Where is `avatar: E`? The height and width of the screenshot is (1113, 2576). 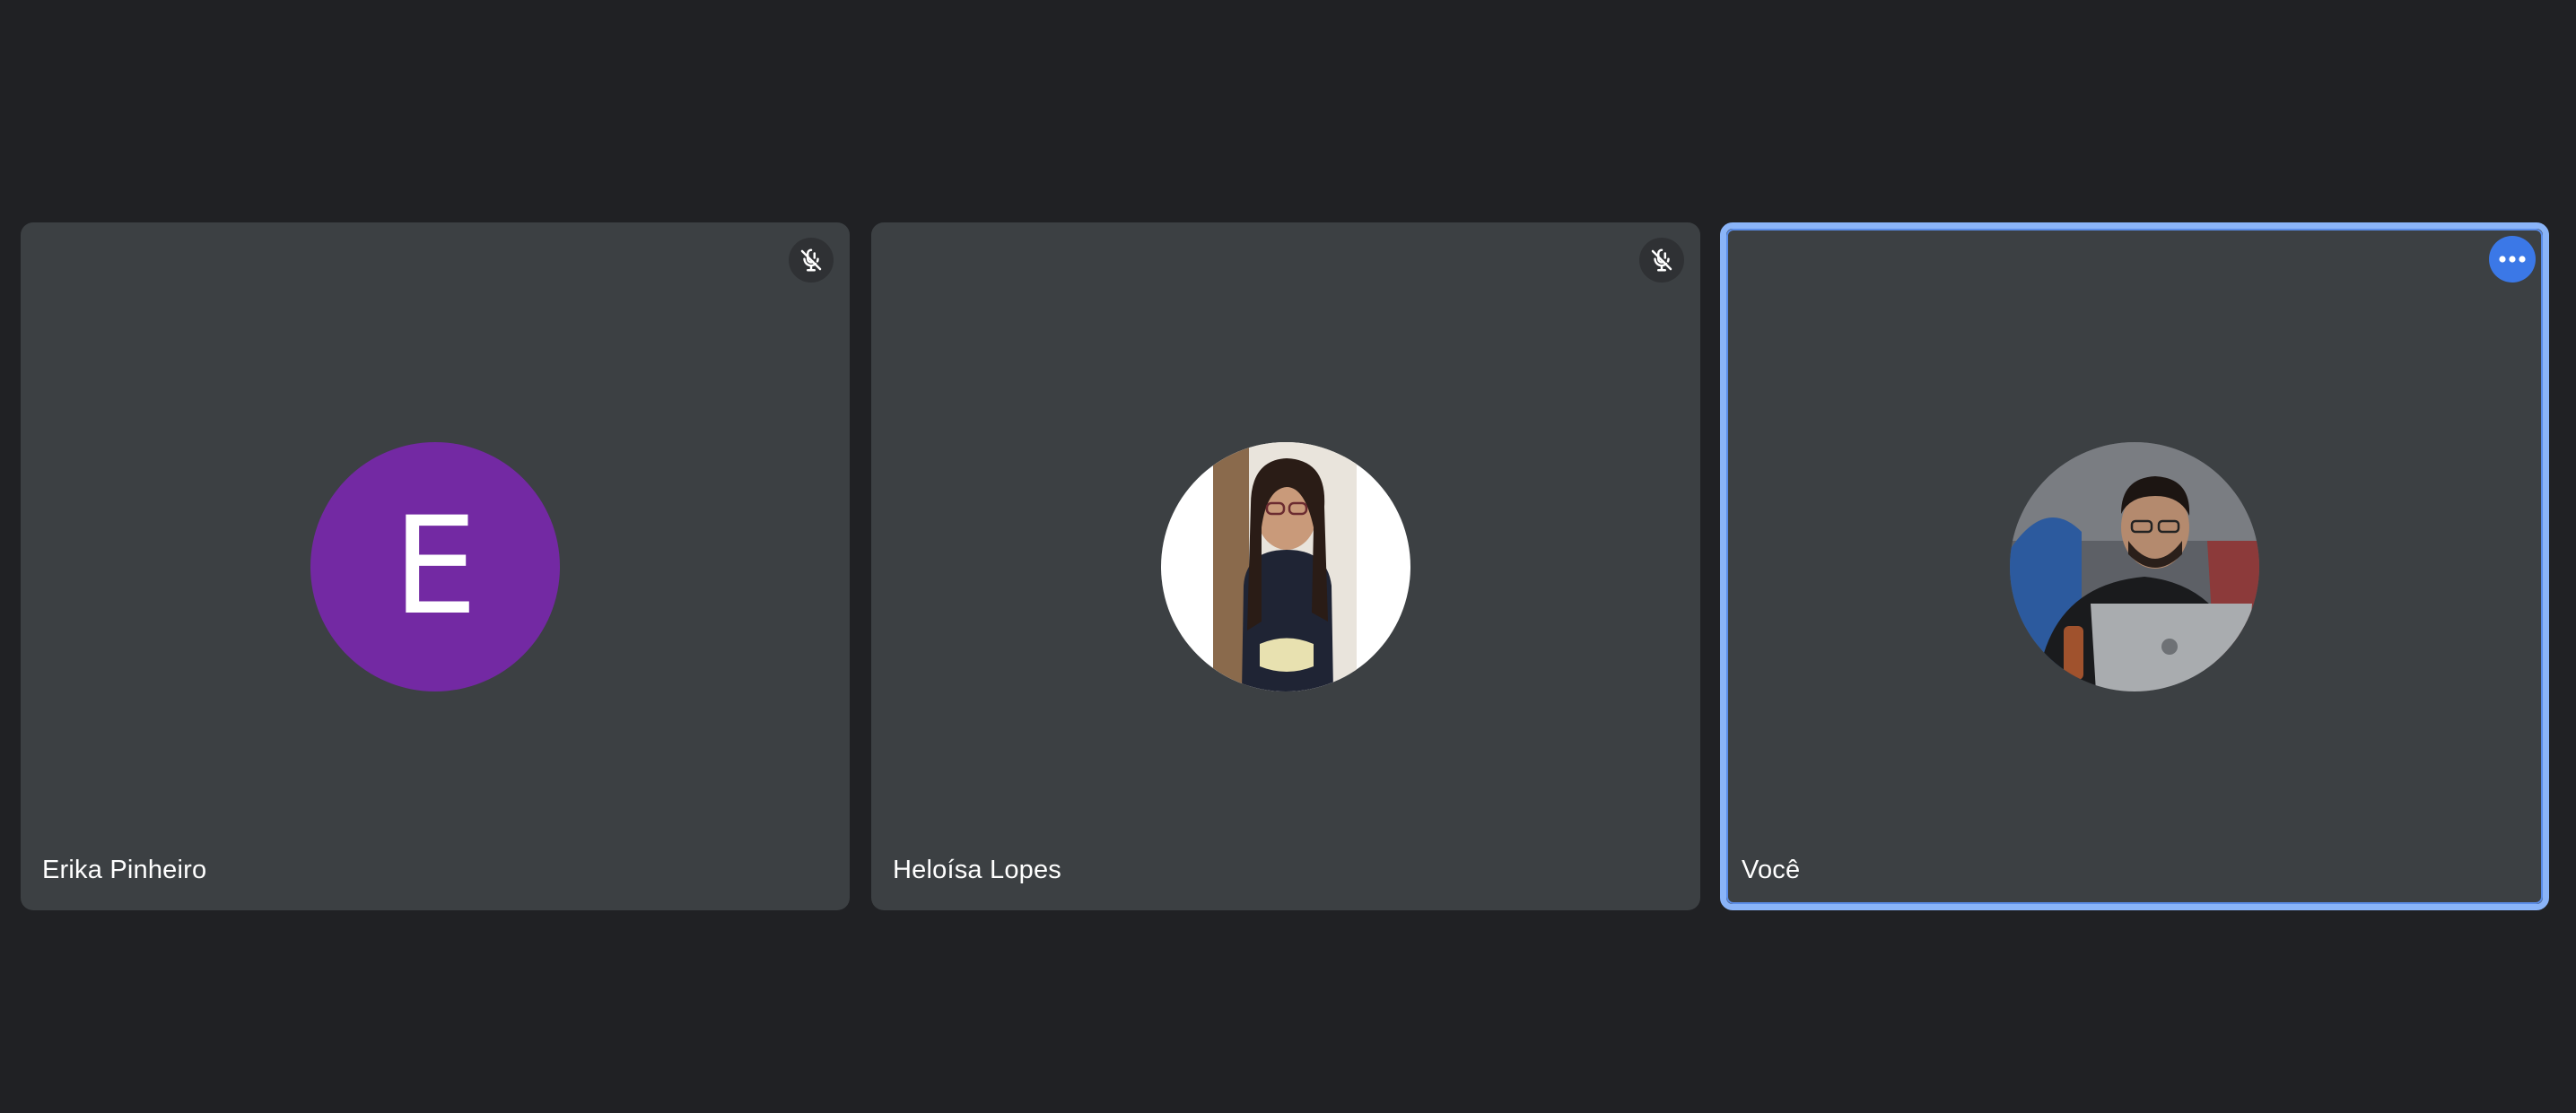 avatar: E is located at coordinates (435, 566).